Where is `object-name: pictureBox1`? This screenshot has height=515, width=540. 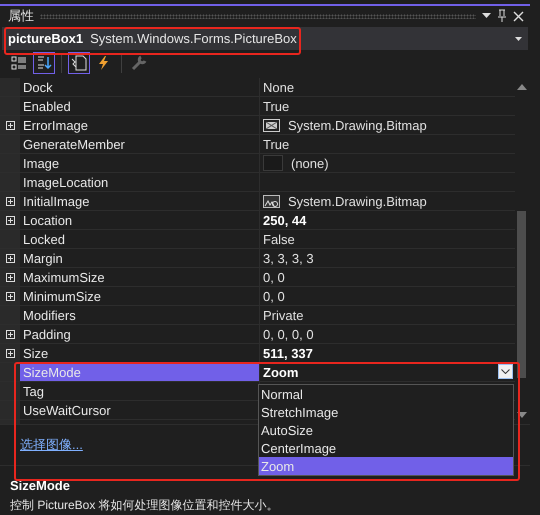
object-name: pictureBox1 is located at coordinates (46, 38).